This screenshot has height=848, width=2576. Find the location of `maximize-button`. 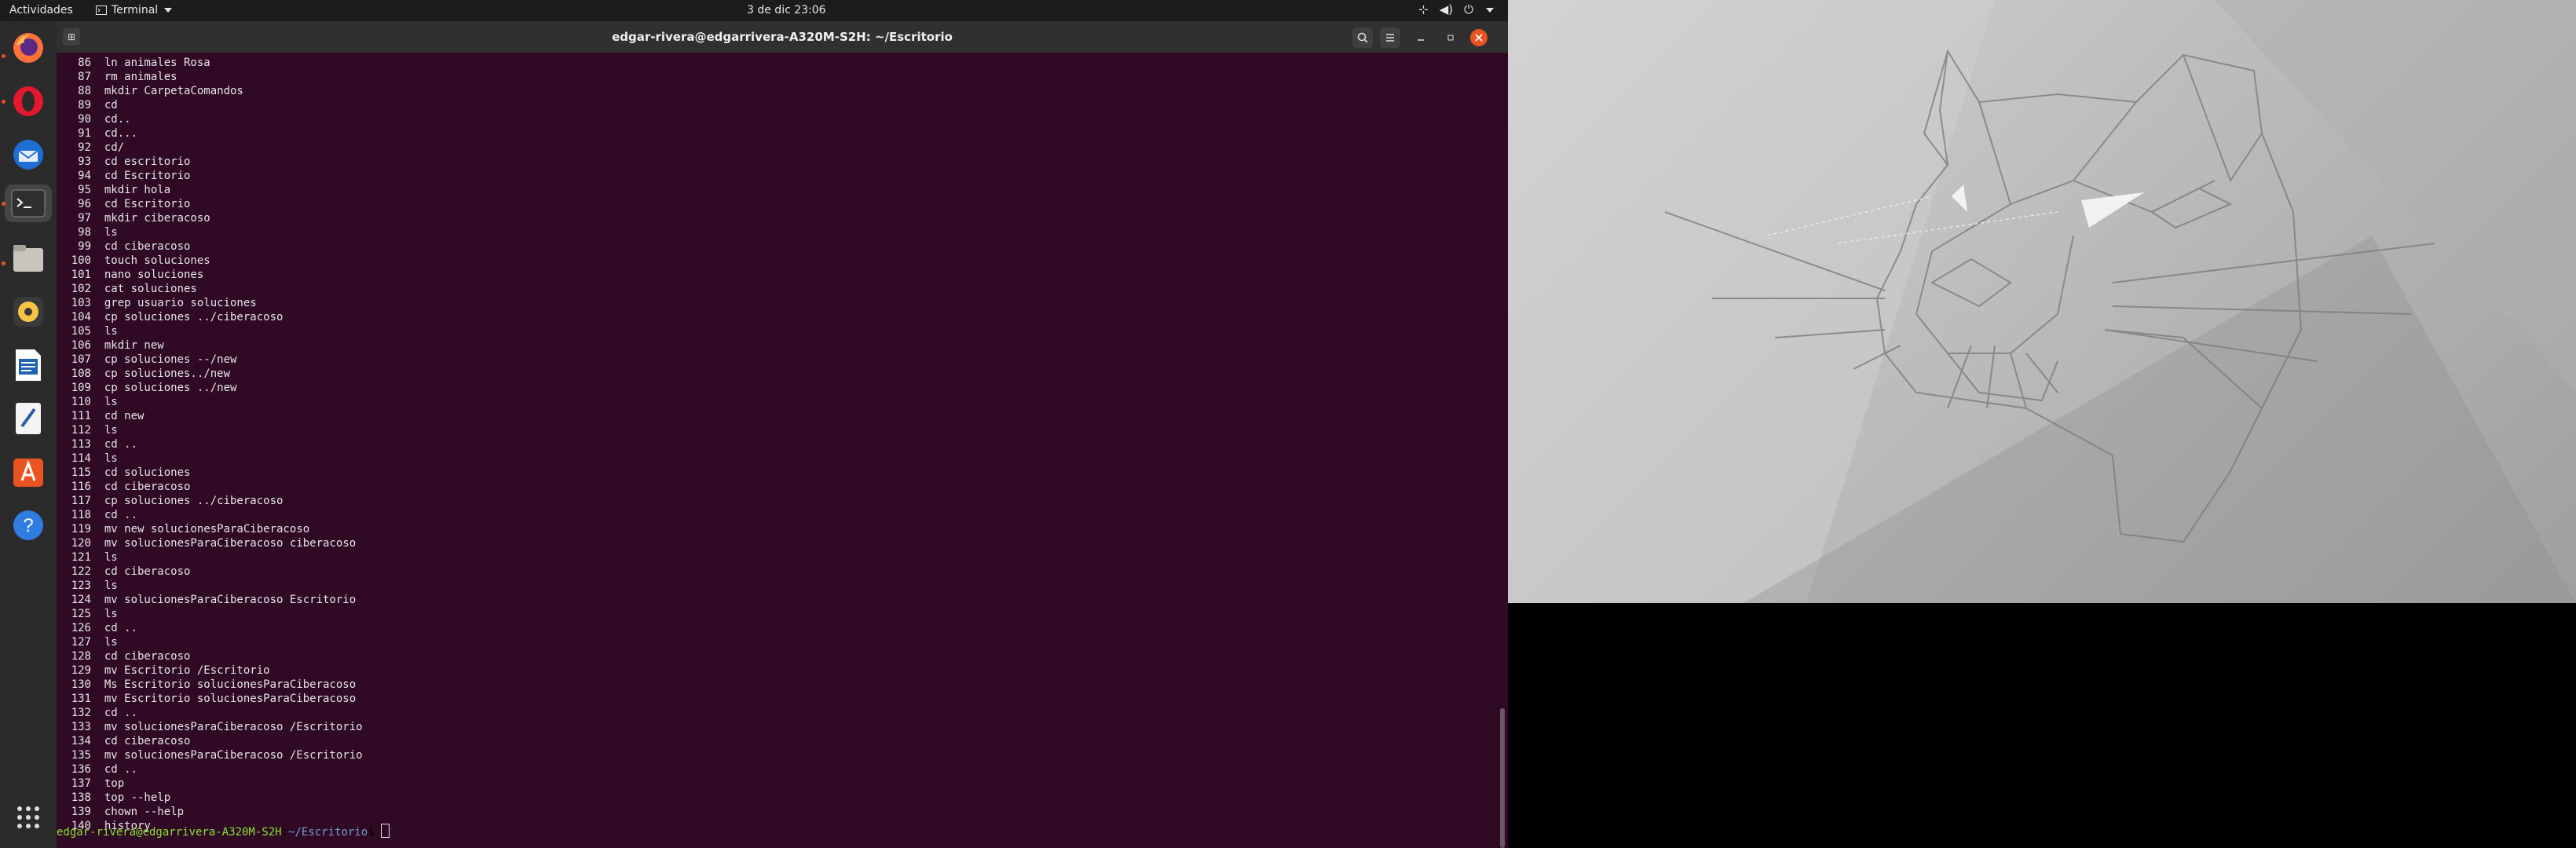

maximize-button is located at coordinates (1450, 38).